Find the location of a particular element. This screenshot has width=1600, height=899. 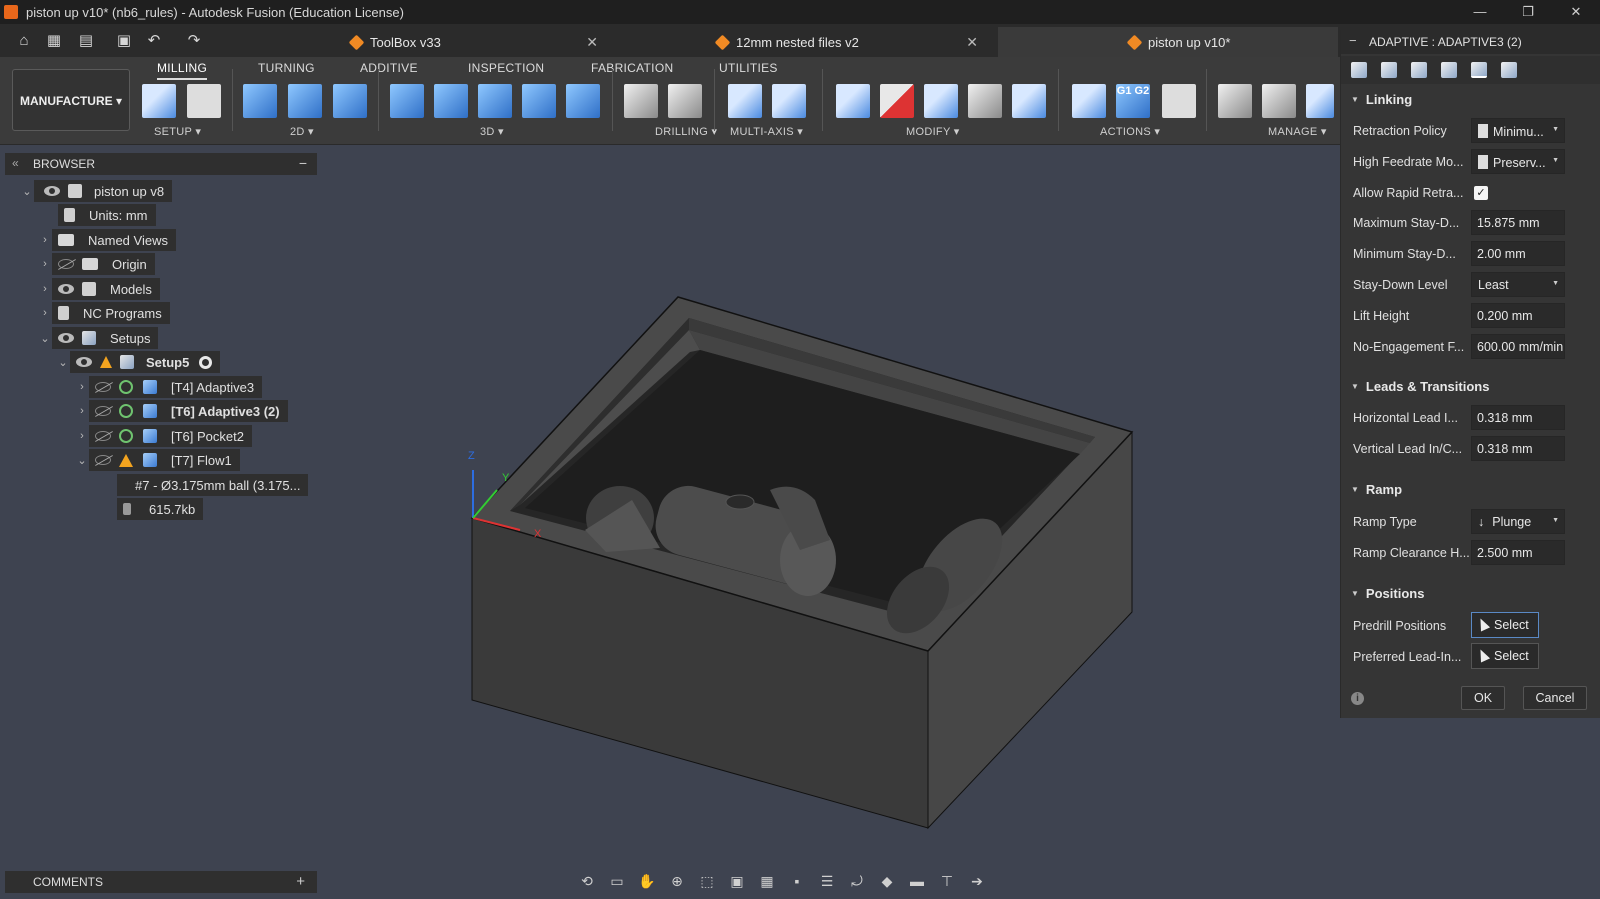

high-feedrate-dropdown: Preserv... ▼ is located at coordinates (1518, 161).